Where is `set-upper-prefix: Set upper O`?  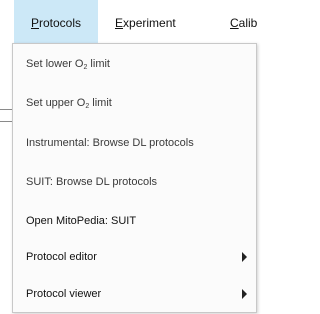
set-upper-prefix: Set upper O is located at coordinates (56, 103).